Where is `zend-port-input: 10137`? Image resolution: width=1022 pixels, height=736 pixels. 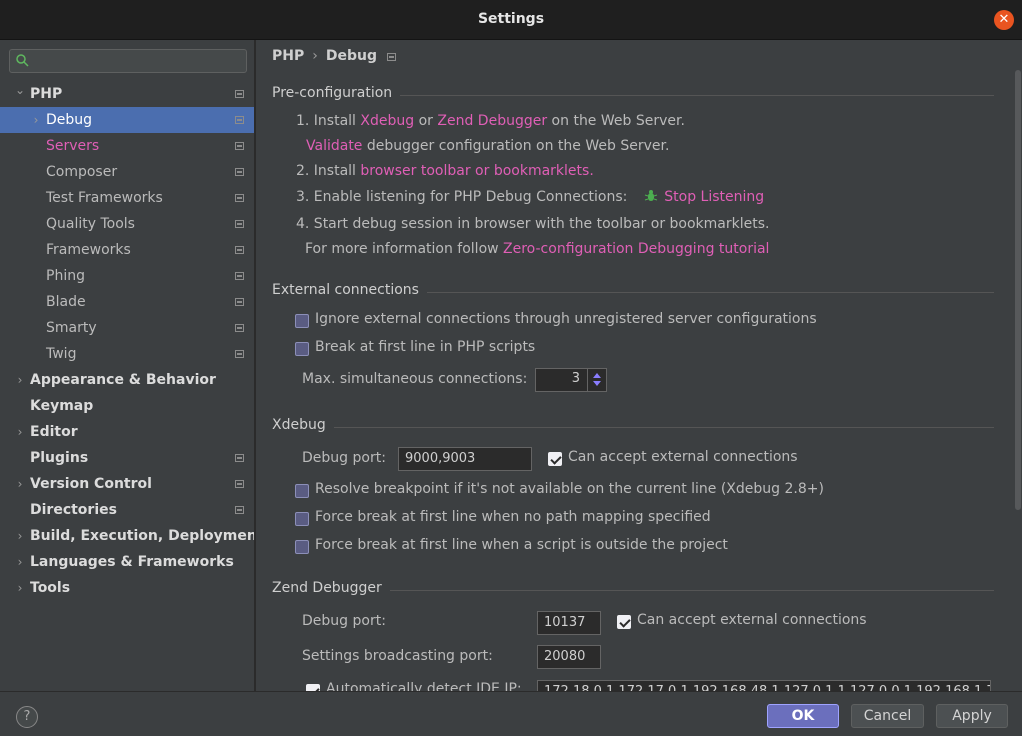 zend-port-input: 10137 is located at coordinates (569, 623).